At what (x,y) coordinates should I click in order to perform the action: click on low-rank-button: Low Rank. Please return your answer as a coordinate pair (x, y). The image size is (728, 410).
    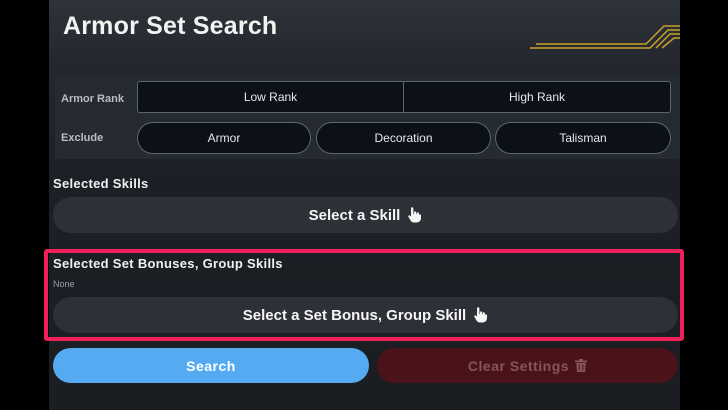
    Looking at the image, I should click on (270, 97).